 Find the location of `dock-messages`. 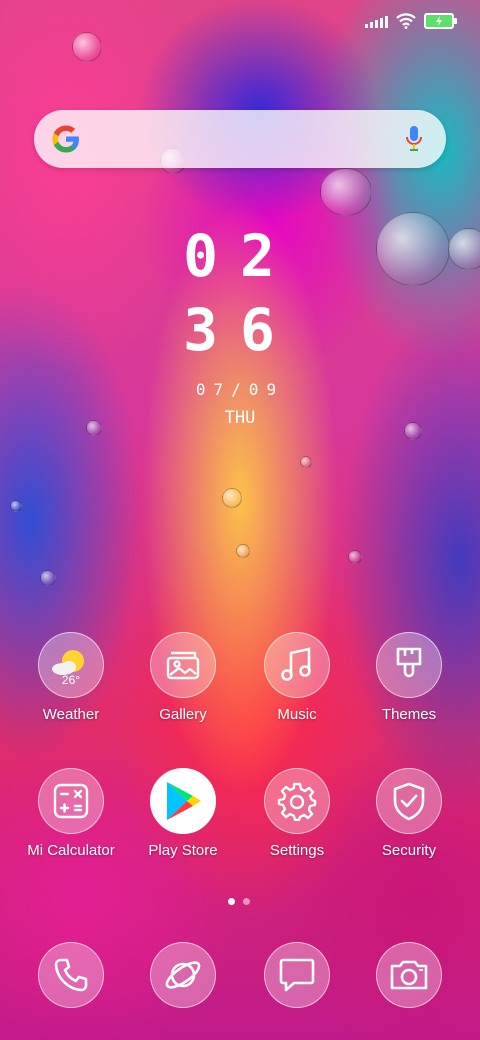

dock-messages is located at coordinates (297, 975).